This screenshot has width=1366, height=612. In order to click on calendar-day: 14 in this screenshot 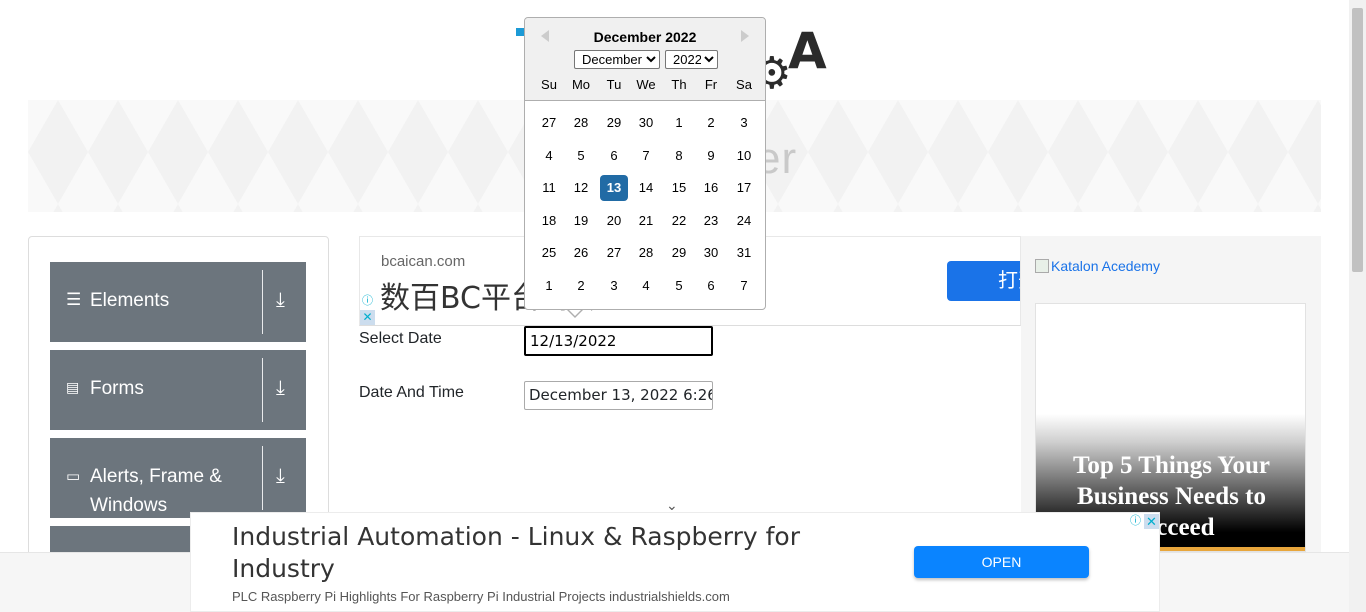, I will do `click(646, 188)`.